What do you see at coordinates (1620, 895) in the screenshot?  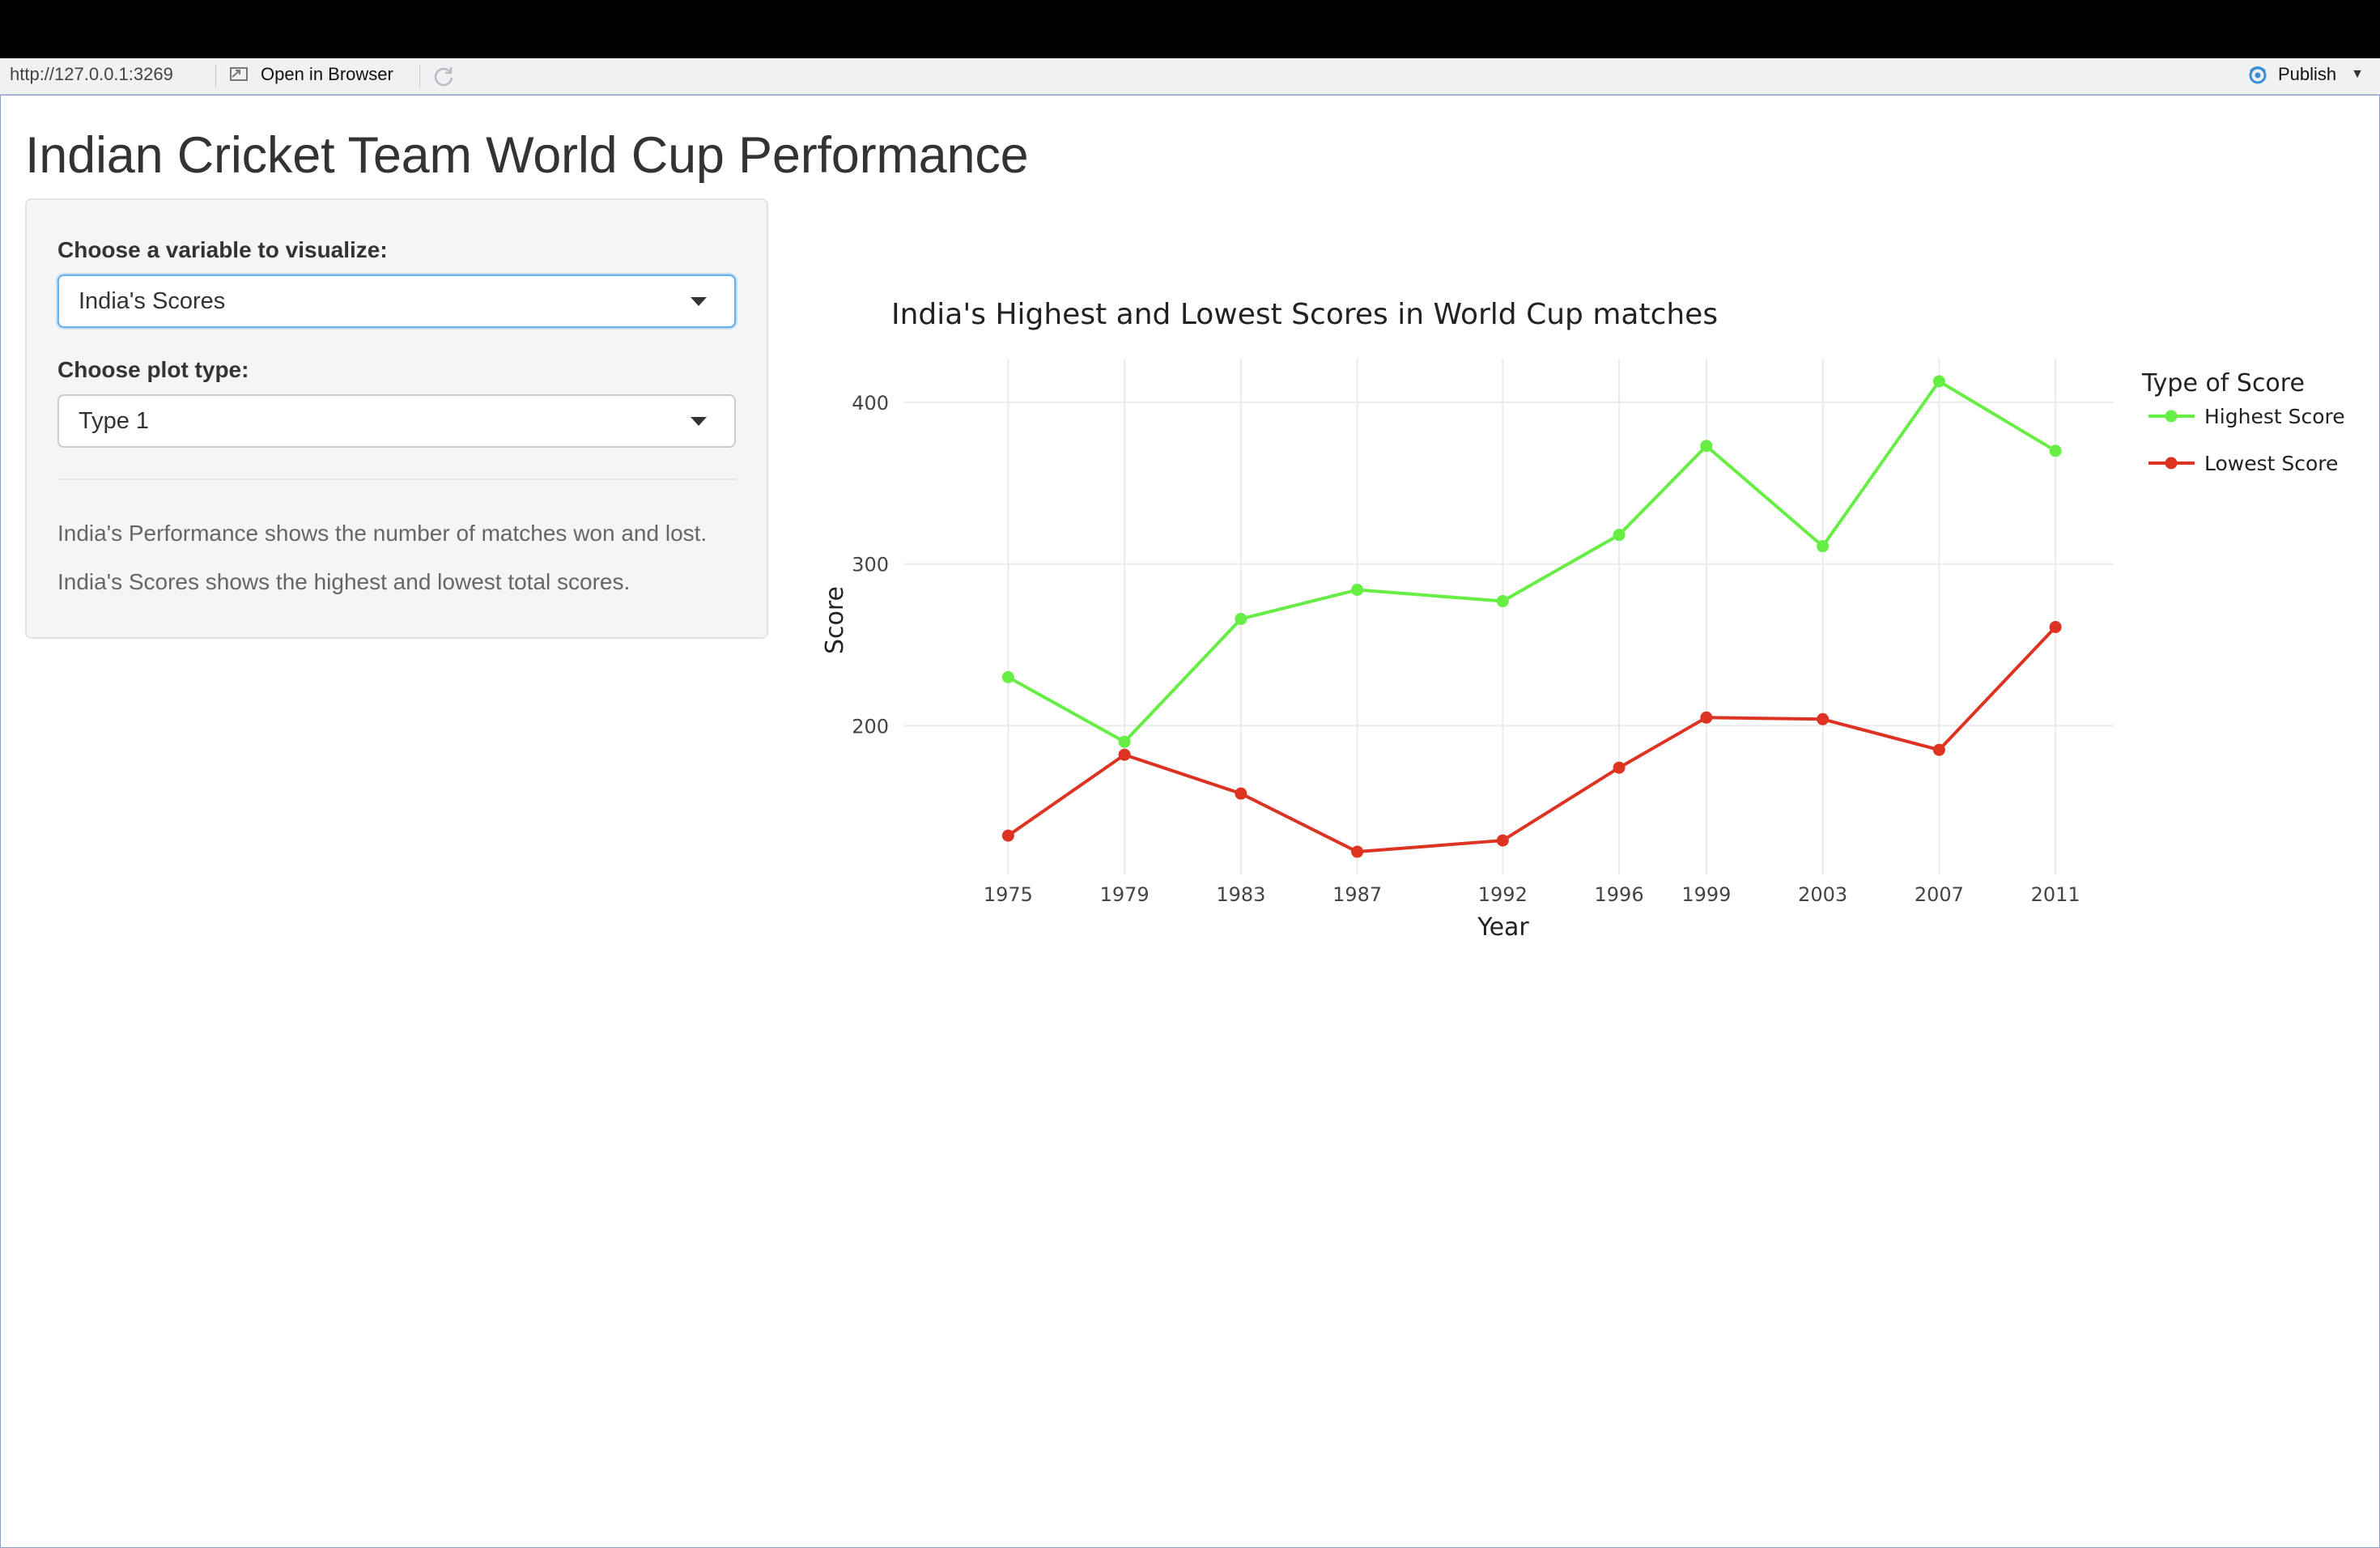 I see `x-tick-label: 1996` at bounding box center [1620, 895].